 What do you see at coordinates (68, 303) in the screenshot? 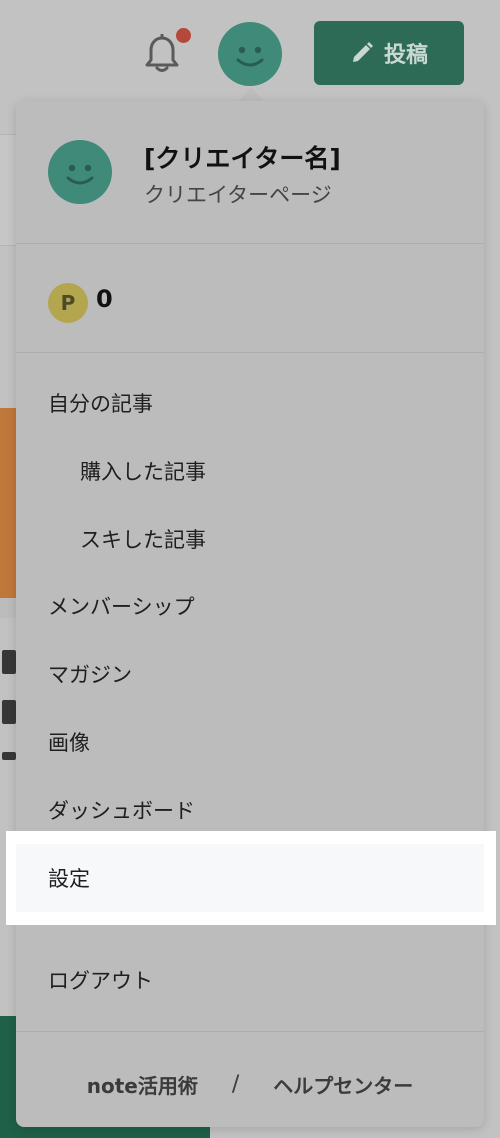
I see `point-coin-icon: P` at bounding box center [68, 303].